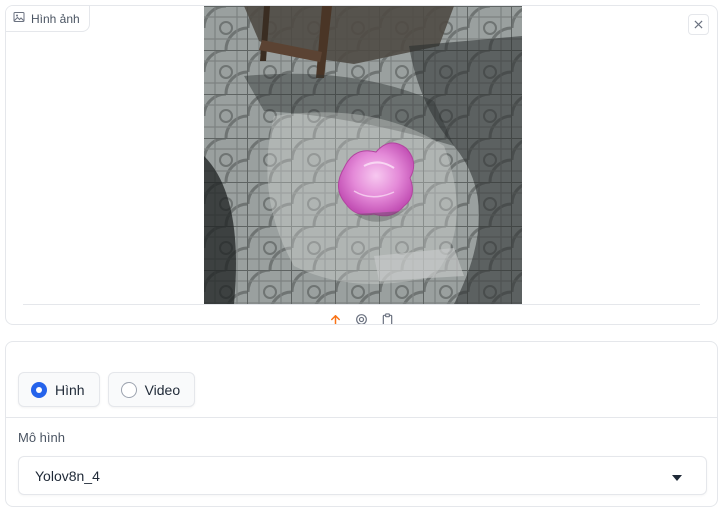 Image resolution: width=718 pixels, height=507 pixels. What do you see at coordinates (39, 389) in the screenshot?
I see `radio-checked-icon` at bounding box center [39, 389].